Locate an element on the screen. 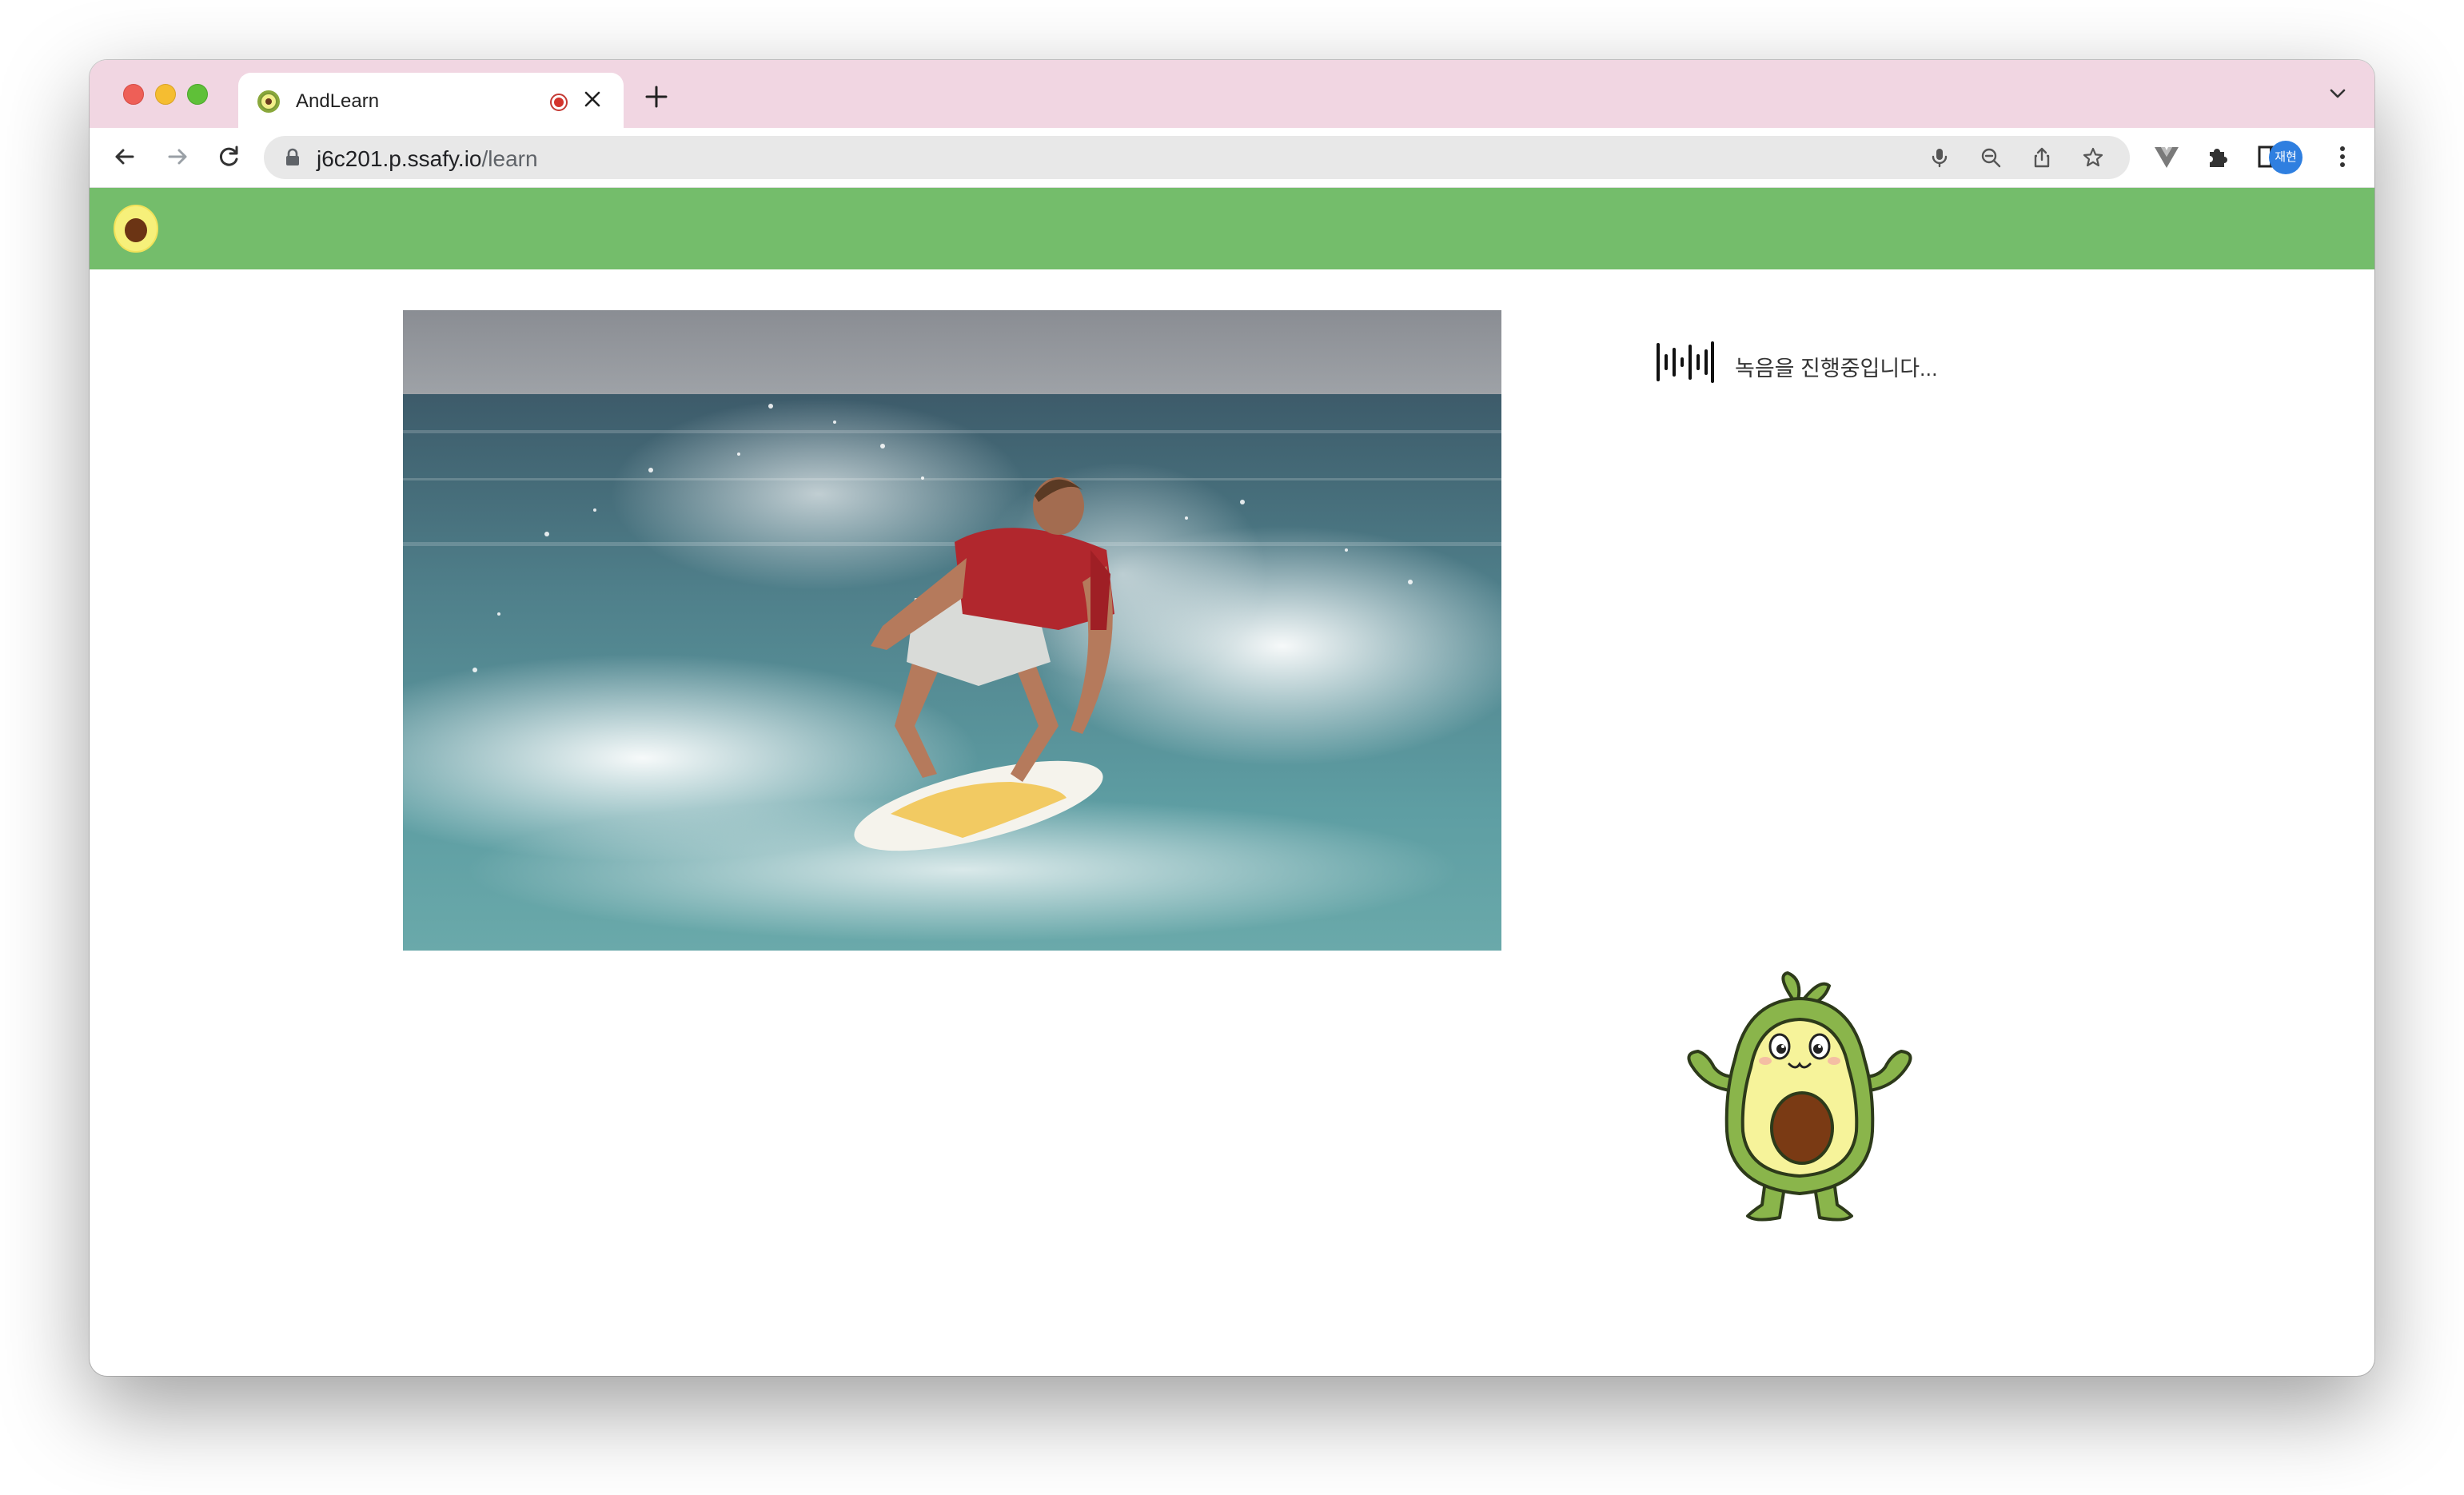  microphone-icon is located at coordinates (1939, 157).